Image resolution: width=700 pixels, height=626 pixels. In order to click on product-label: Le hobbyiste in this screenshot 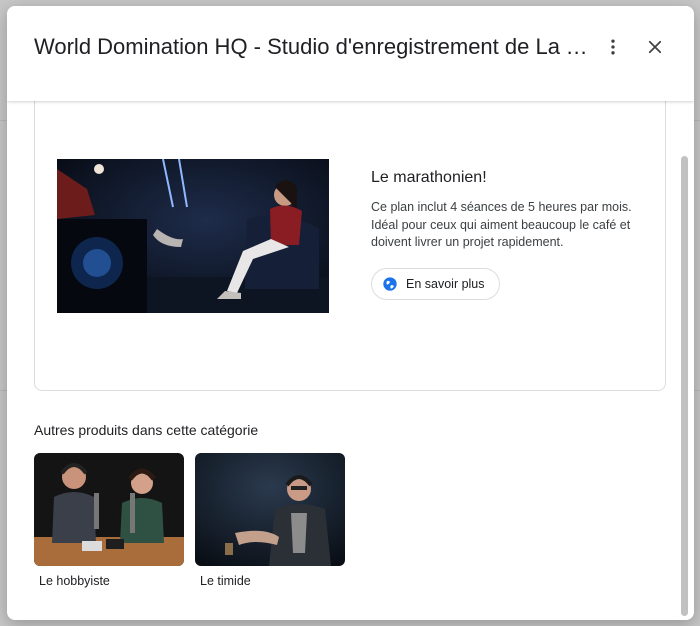, I will do `click(74, 581)`.